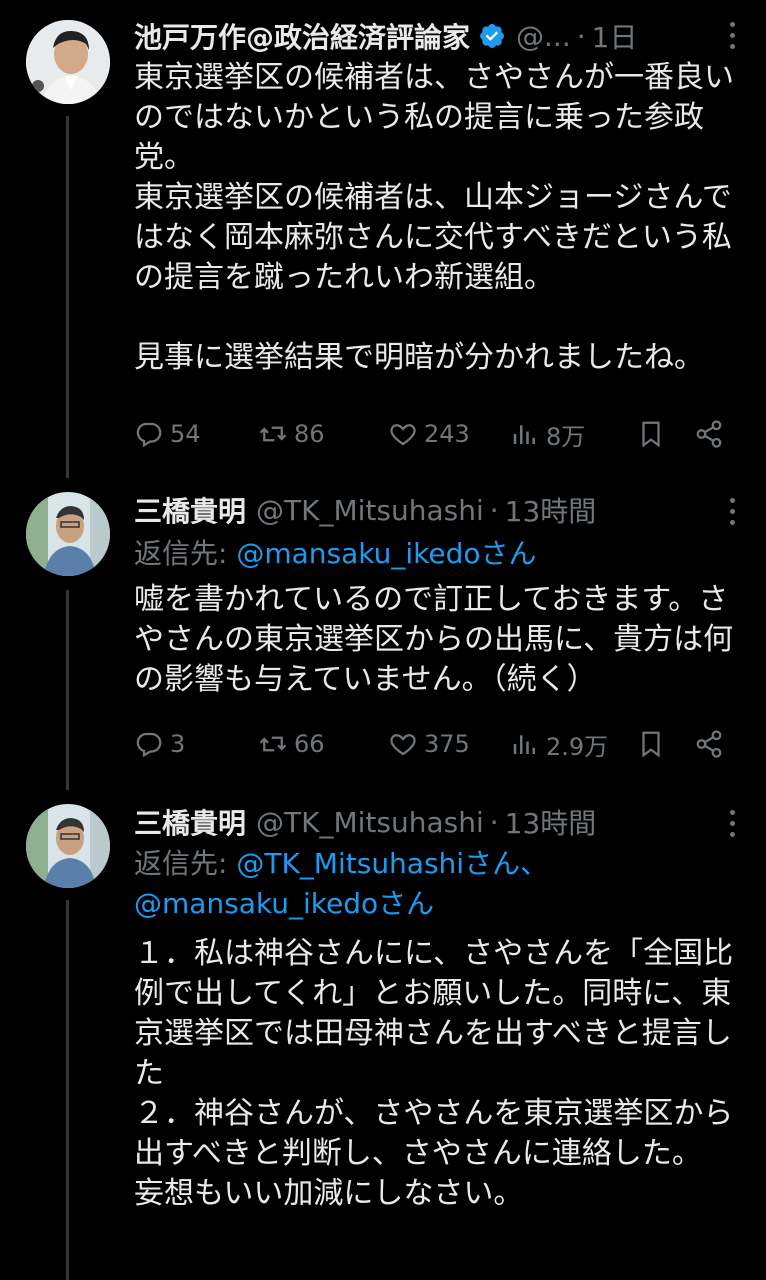 The image size is (766, 1280). What do you see at coordinates (167, 434) in the screenshot?
I see `reply-button: 54` at bounding box center [167, 434].